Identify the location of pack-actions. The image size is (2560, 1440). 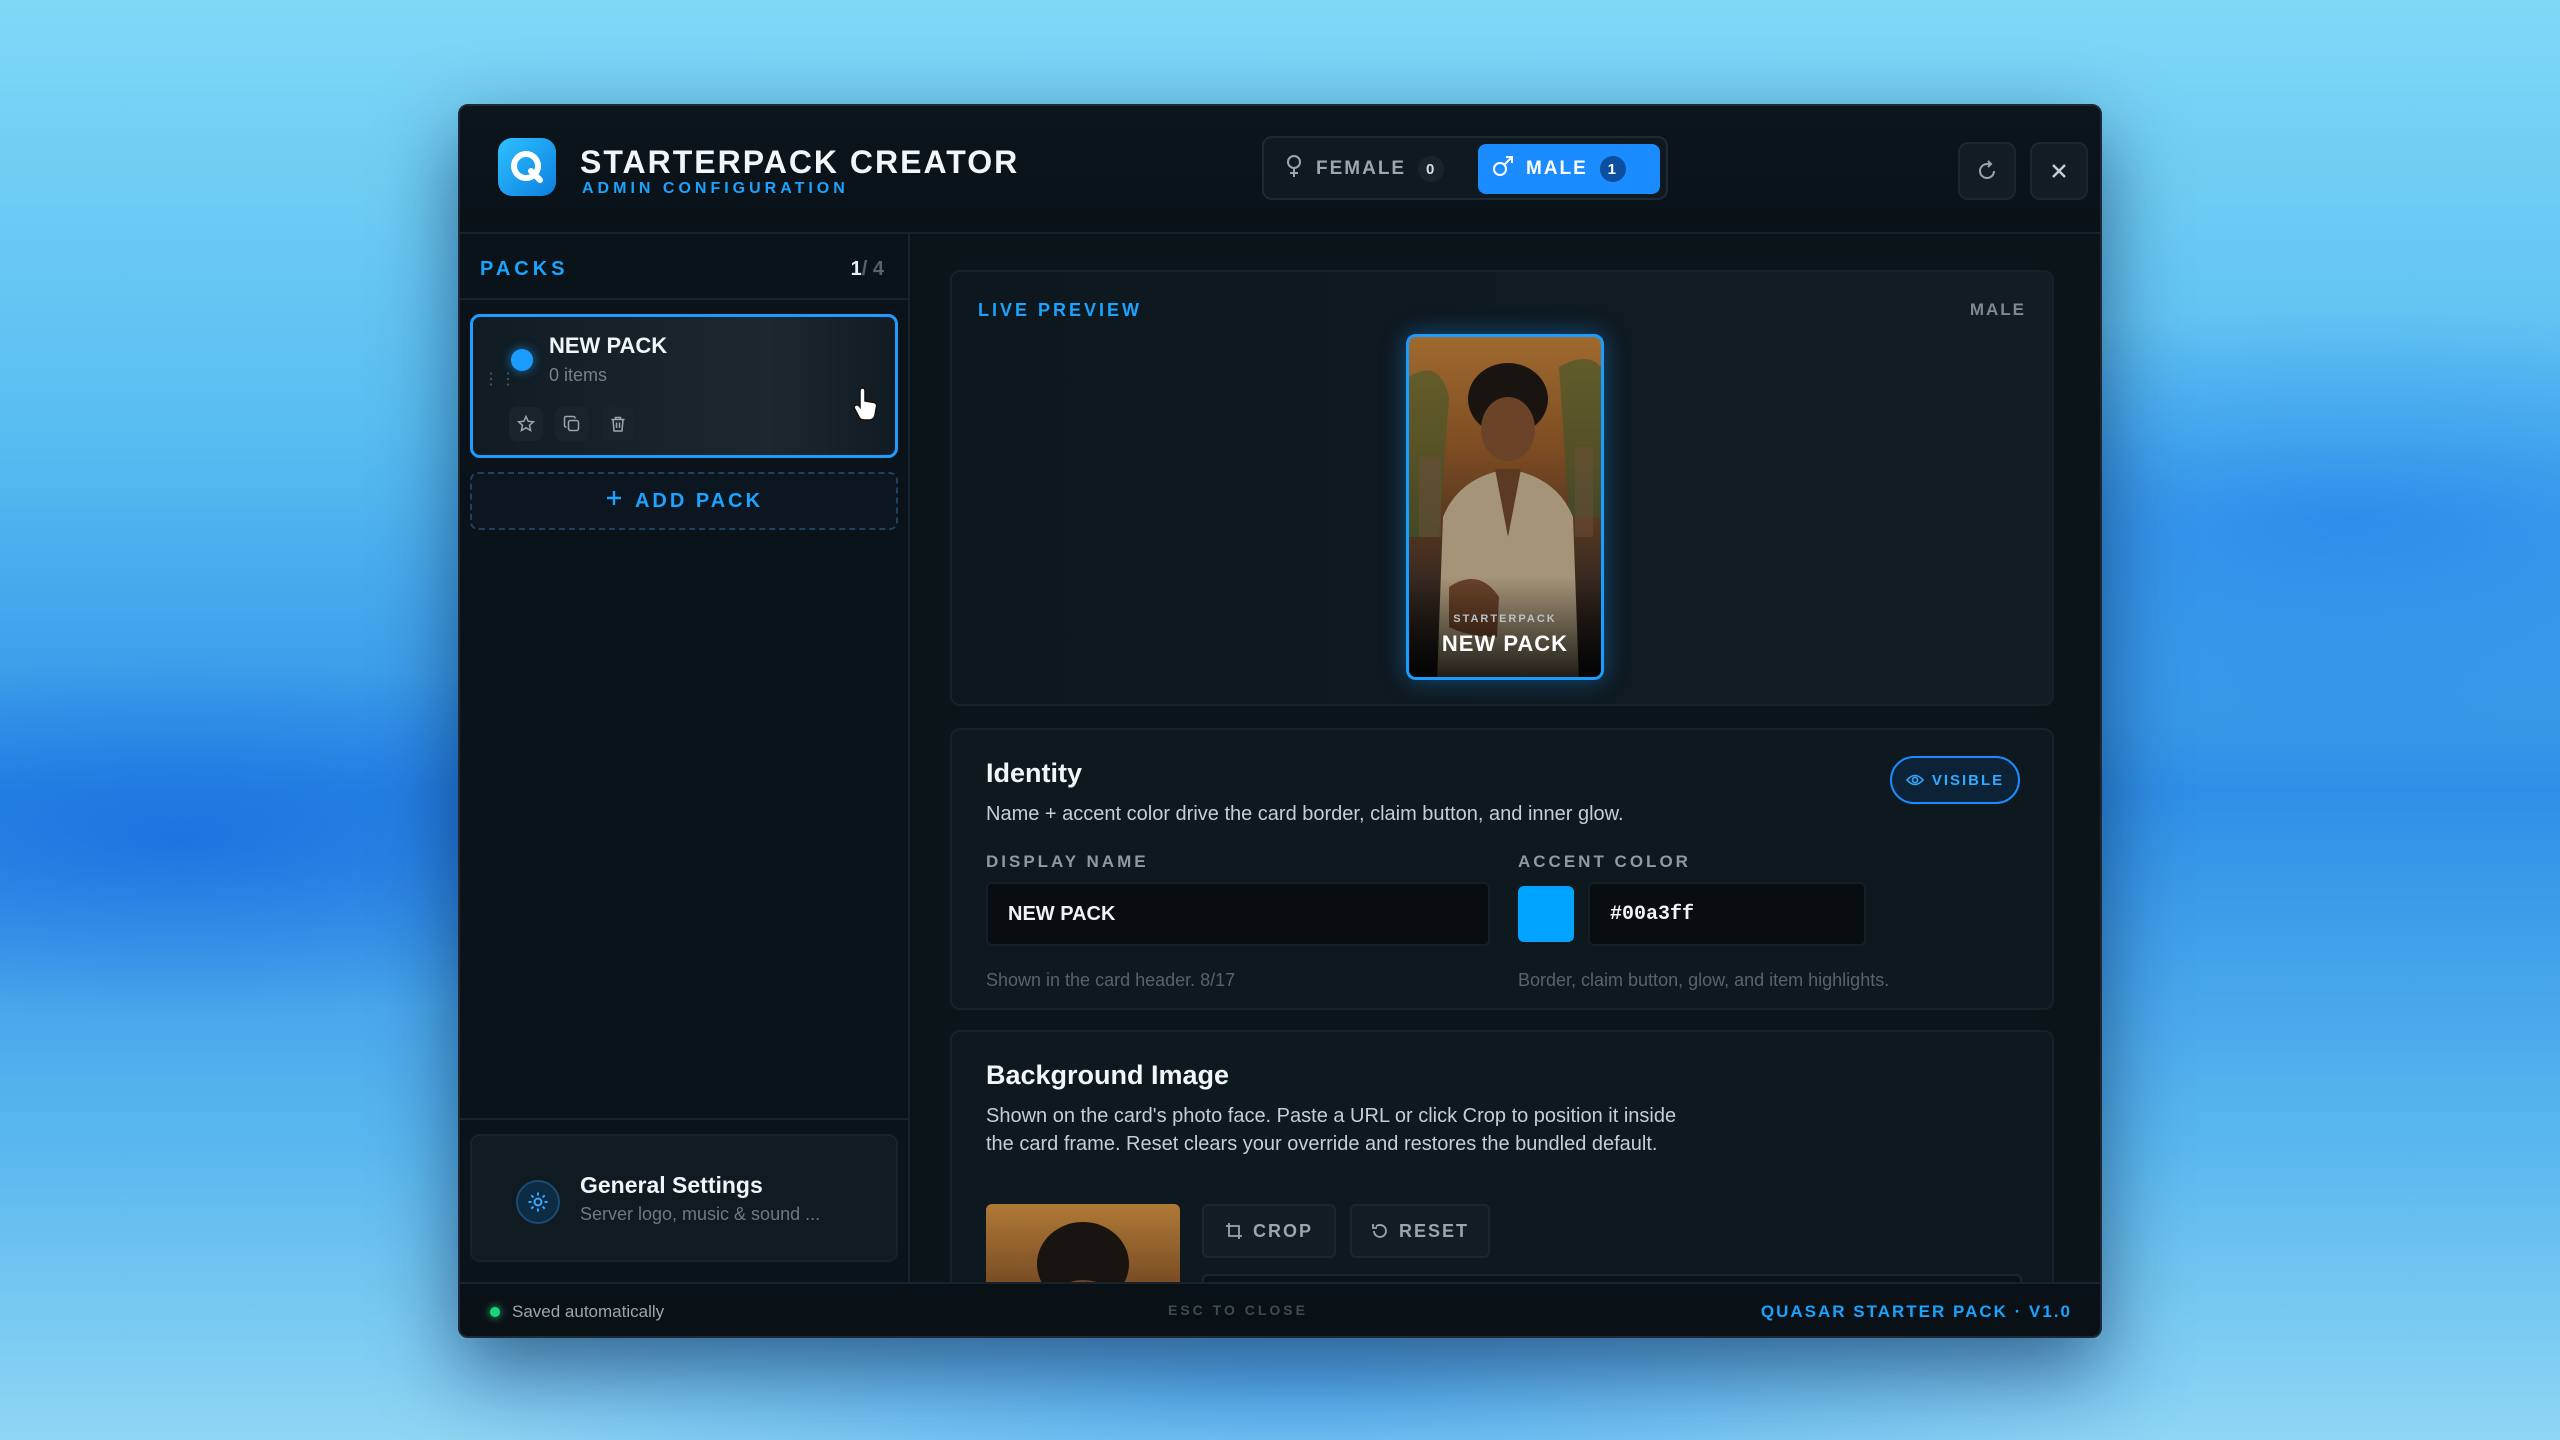
(572, 424).